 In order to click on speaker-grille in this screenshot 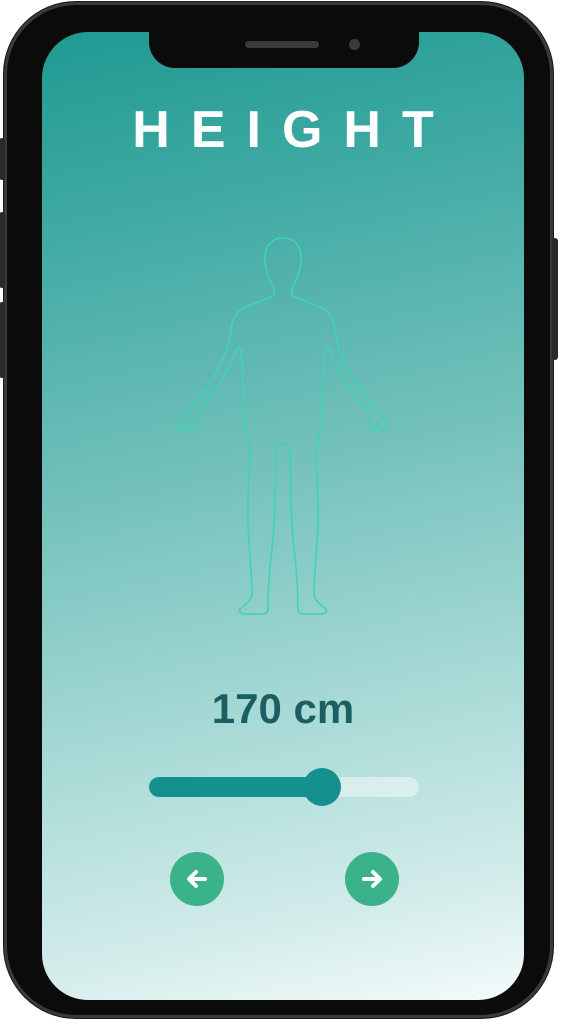, I will do `click(282, 44)`.